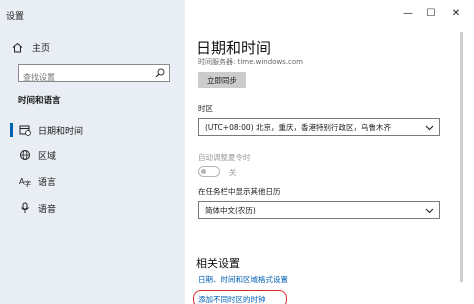 The height and width of the screenshot is (304, 474). I want to click on search-input, so click(83, 77).